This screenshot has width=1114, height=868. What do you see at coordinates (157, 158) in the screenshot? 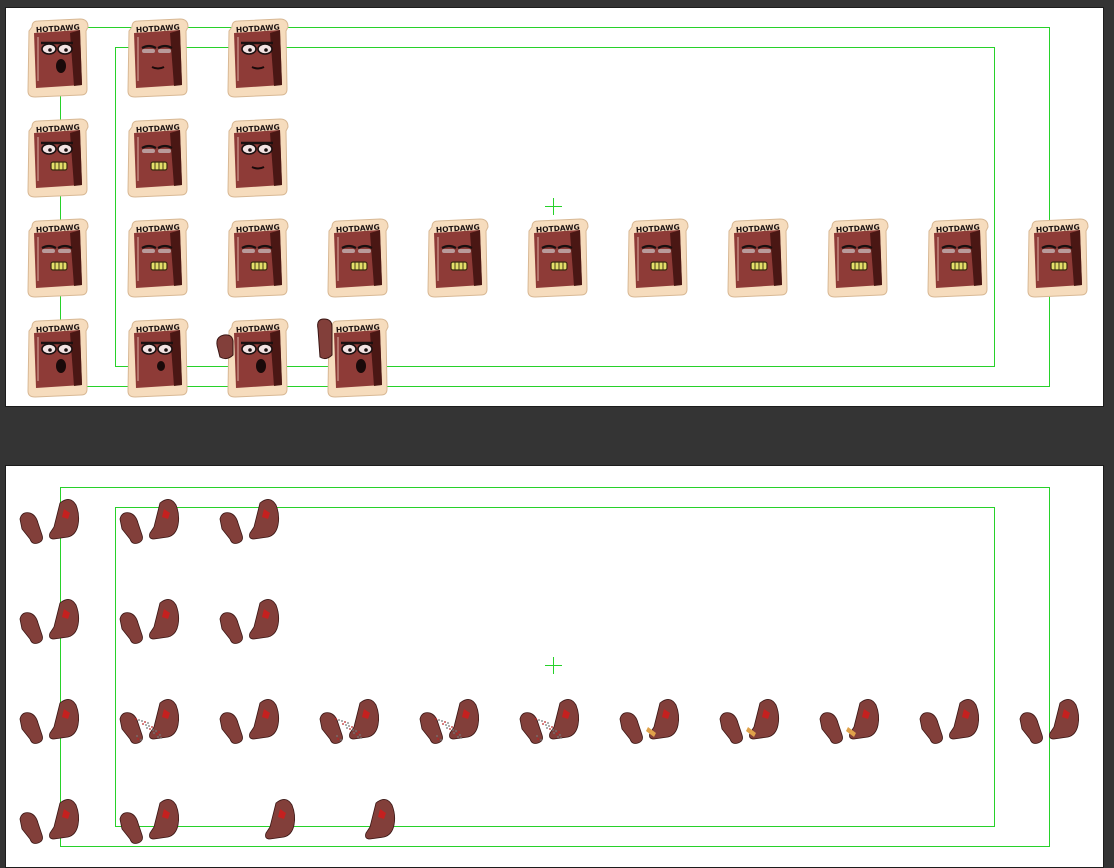
I see `hotdog-frame-squint: HOTDAWG` at bounding box center [157, 158].